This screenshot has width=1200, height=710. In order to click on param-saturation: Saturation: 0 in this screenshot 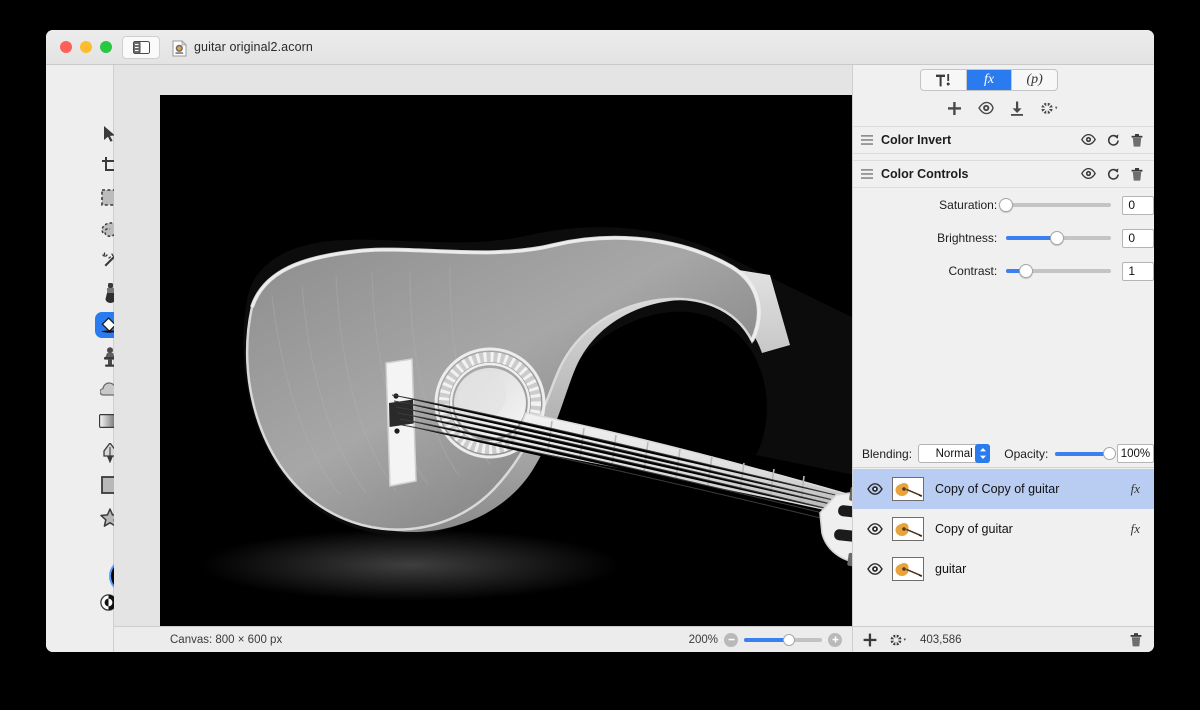, I will do `click(1003, 205)`.